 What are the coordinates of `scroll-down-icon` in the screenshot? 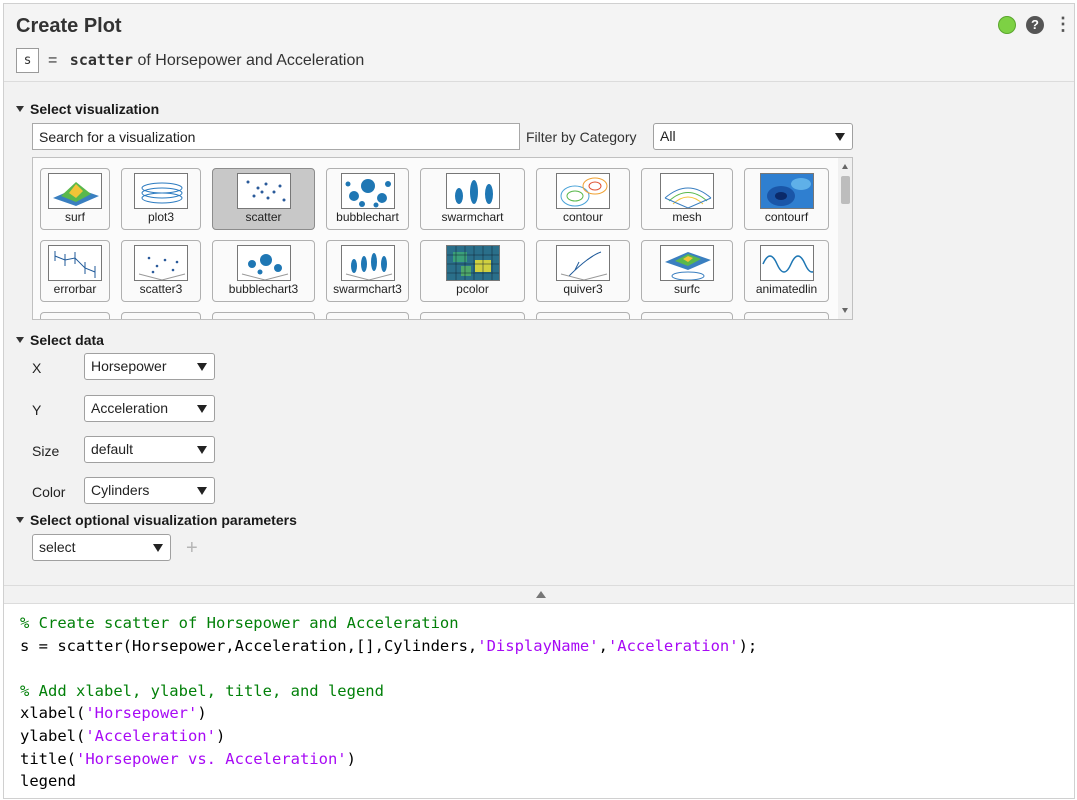 It's located at (845, 310).